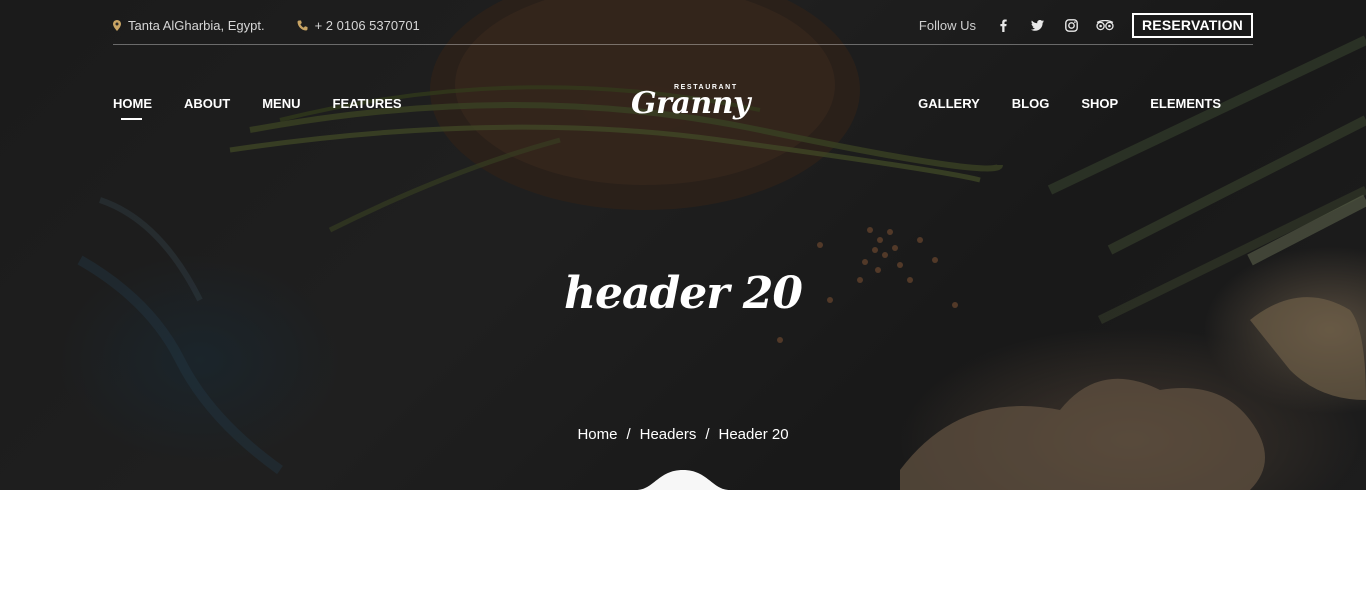 Image resolution: width=1366 pixels, height=598 pixels. I want to click on address-item: Tanta AlGharbia, Egypt., so click(189, 25).